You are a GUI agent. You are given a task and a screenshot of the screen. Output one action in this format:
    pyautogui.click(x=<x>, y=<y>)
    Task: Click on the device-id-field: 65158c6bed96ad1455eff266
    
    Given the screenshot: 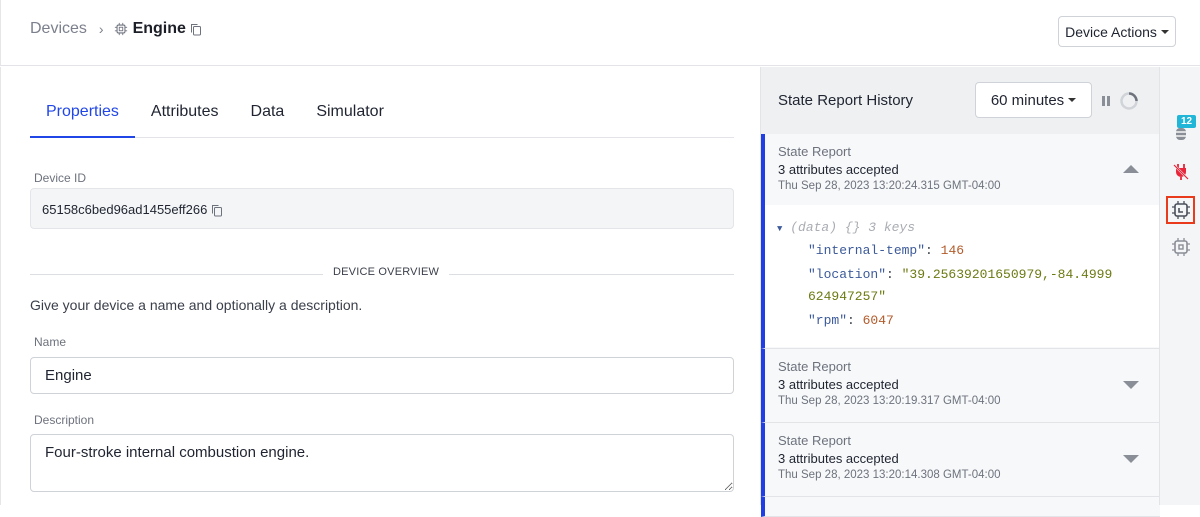 What is the action you would take?
    pyautogui.click(x=382, y=208)
    